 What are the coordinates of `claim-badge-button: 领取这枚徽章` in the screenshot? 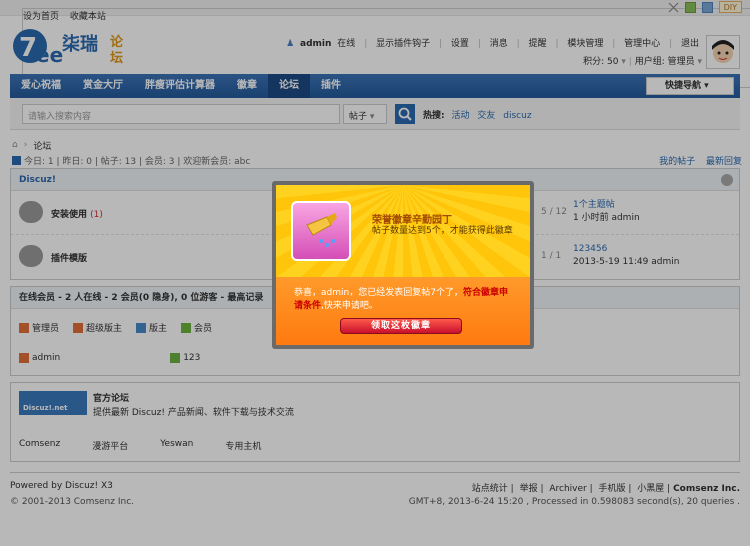 It's located at (401, 326).